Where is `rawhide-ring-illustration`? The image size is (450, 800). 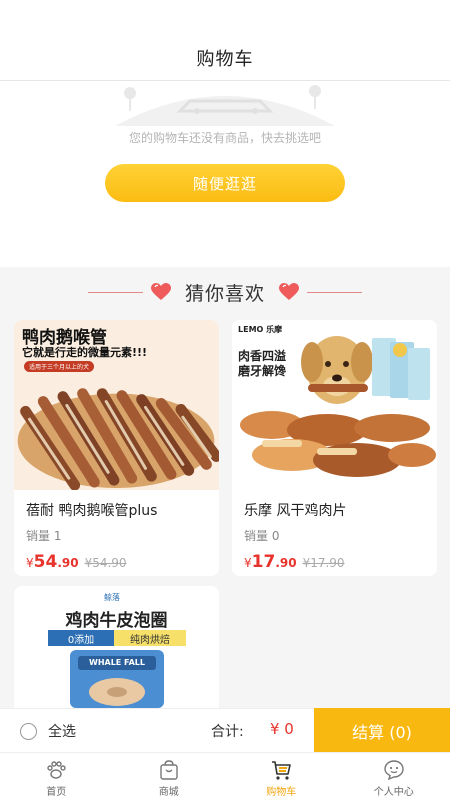 rawhide-ring-illustration is located at coordinates (117, 679).